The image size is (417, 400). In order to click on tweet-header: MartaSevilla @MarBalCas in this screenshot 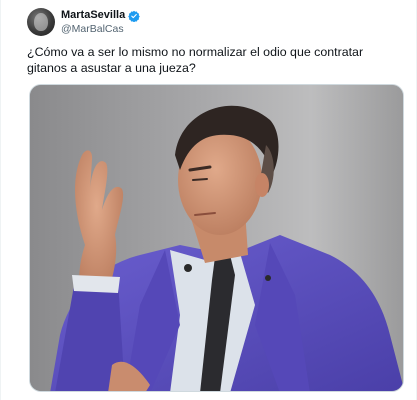, I will do `click(84, 22)`.